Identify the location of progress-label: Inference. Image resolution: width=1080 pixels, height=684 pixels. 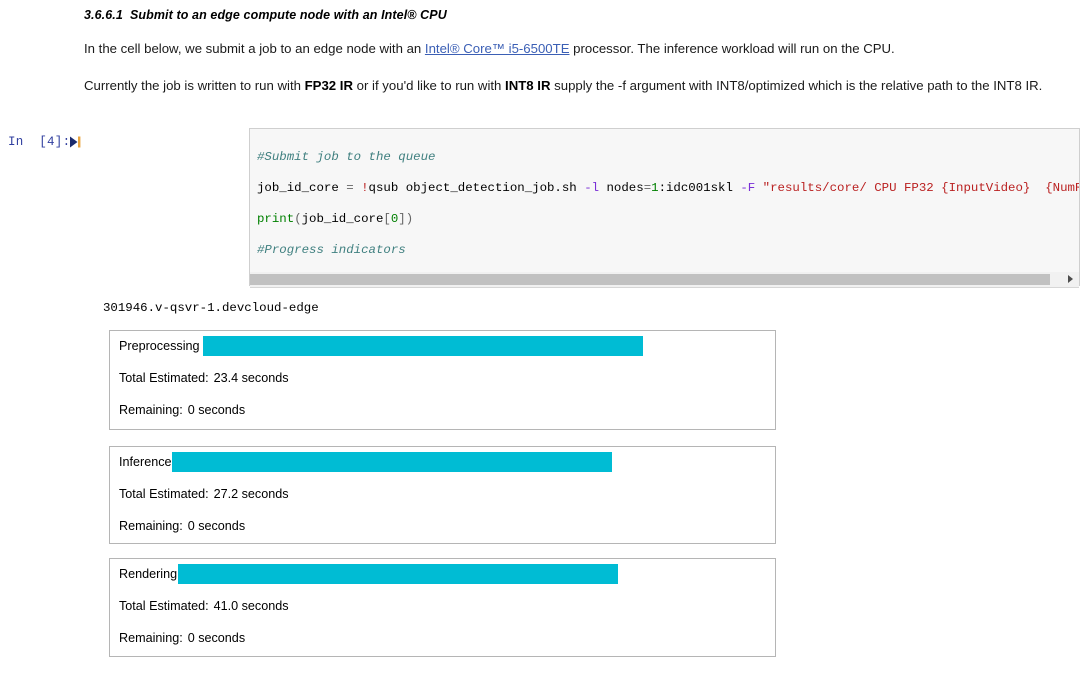
(145, 462).